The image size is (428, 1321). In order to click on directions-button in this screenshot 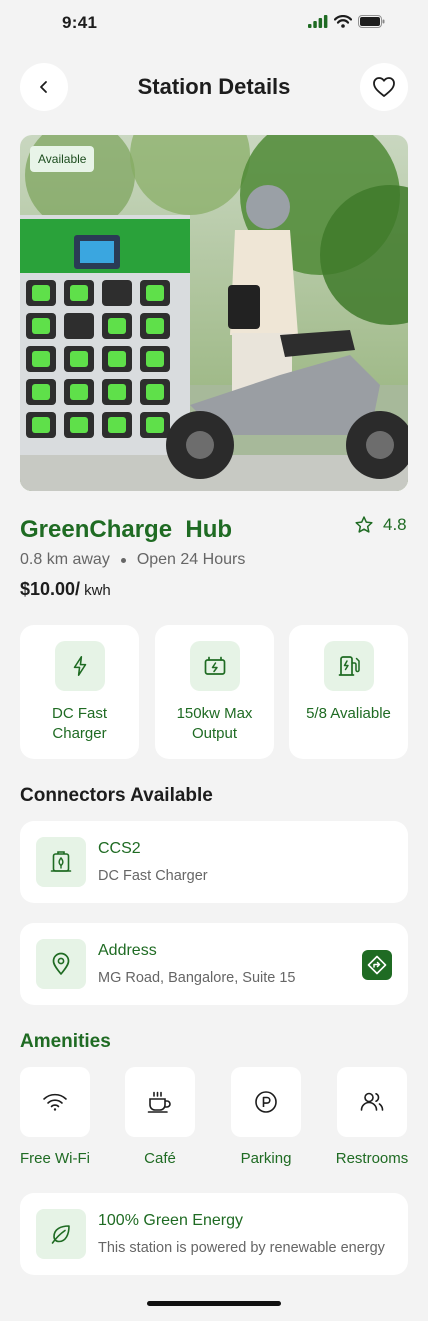, I will do `click(377, 965)`.